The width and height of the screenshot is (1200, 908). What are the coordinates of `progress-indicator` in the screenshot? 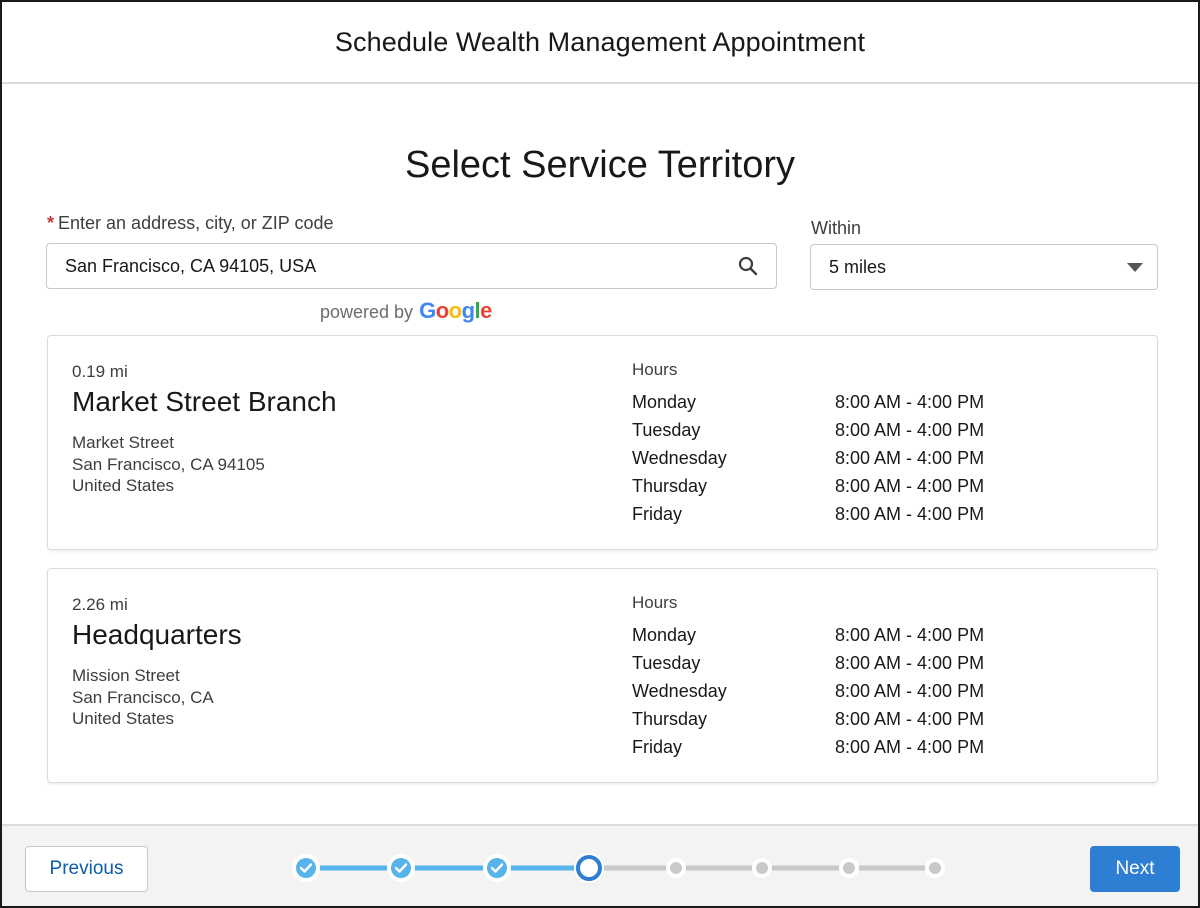 It's located at (618, 868).